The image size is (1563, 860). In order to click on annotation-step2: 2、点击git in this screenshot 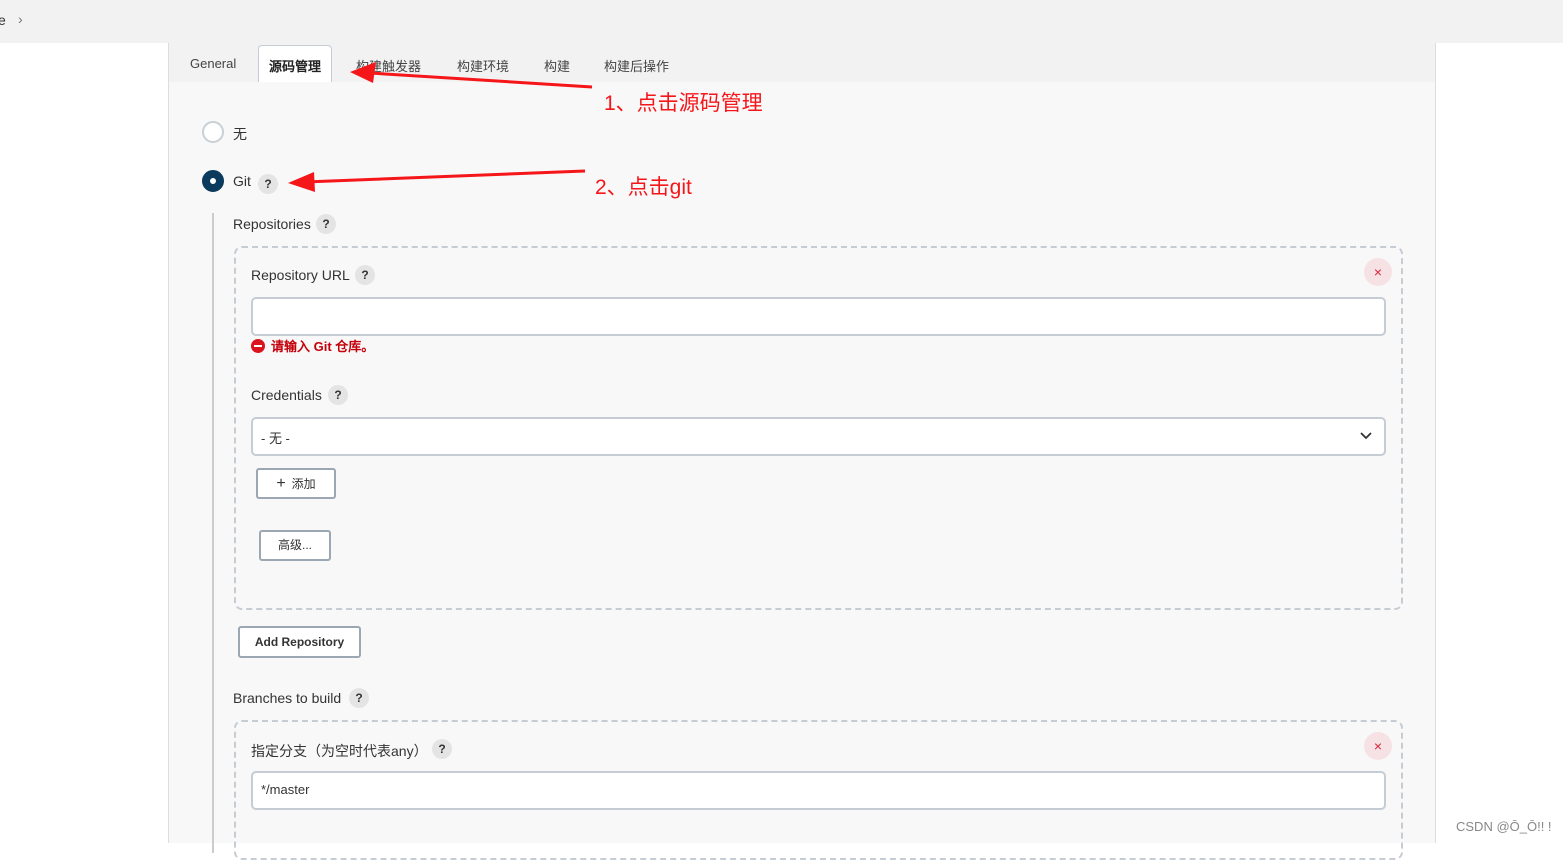, I will do `click(643, 187)`.